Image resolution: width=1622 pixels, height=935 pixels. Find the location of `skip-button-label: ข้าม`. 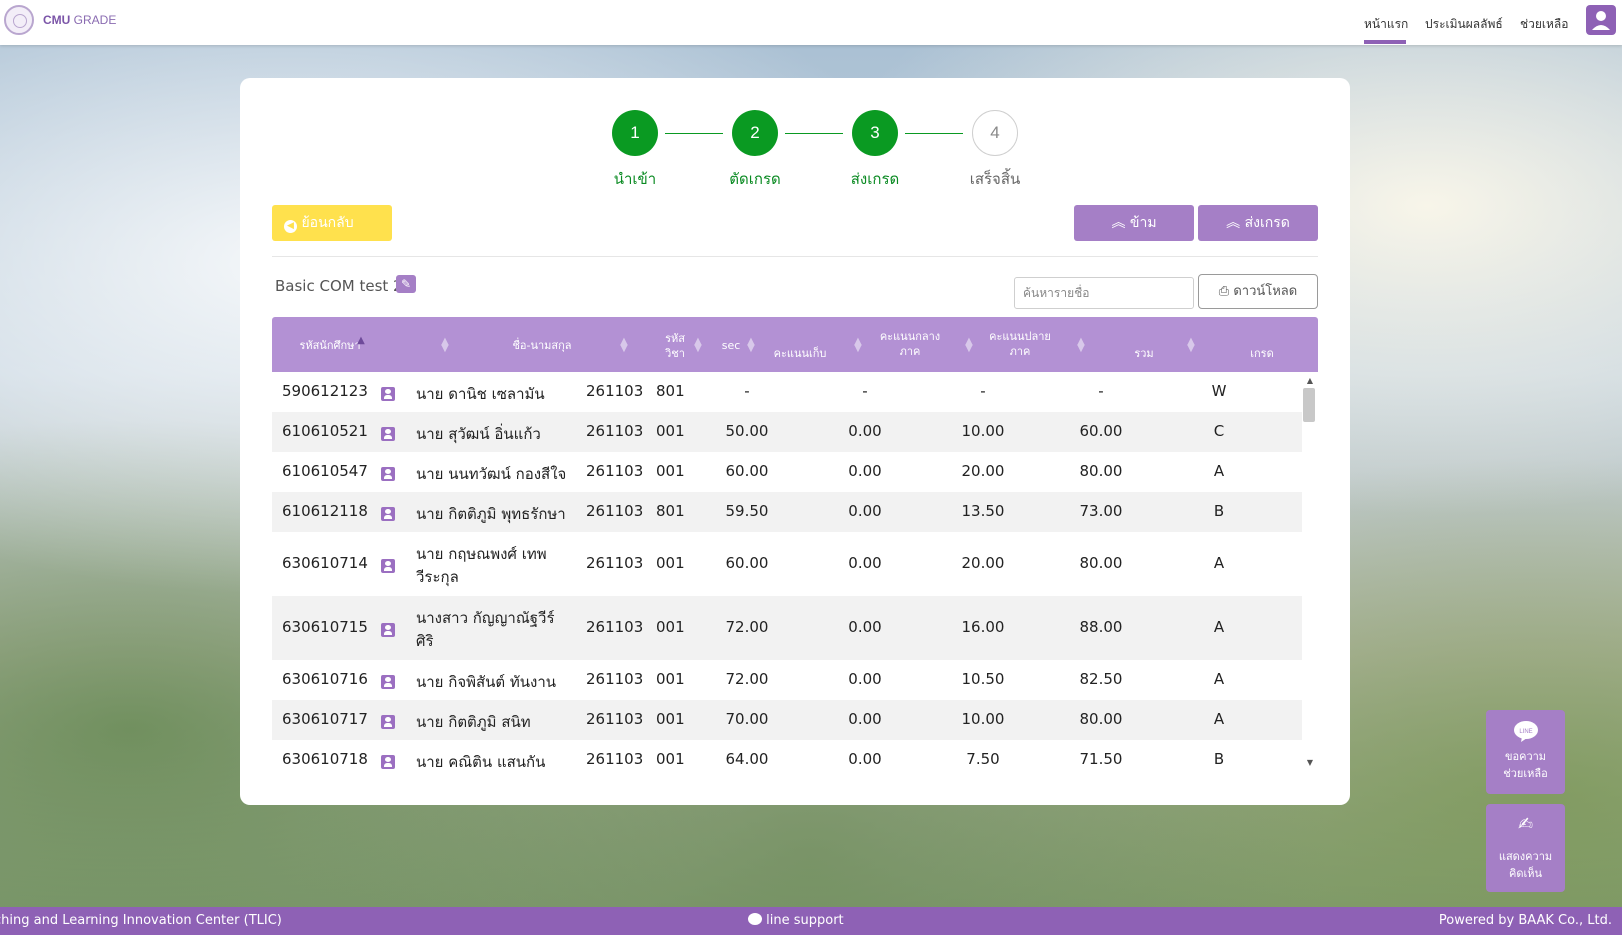

skip-button-label: ข้าม is located at coordinates (1143, 223).